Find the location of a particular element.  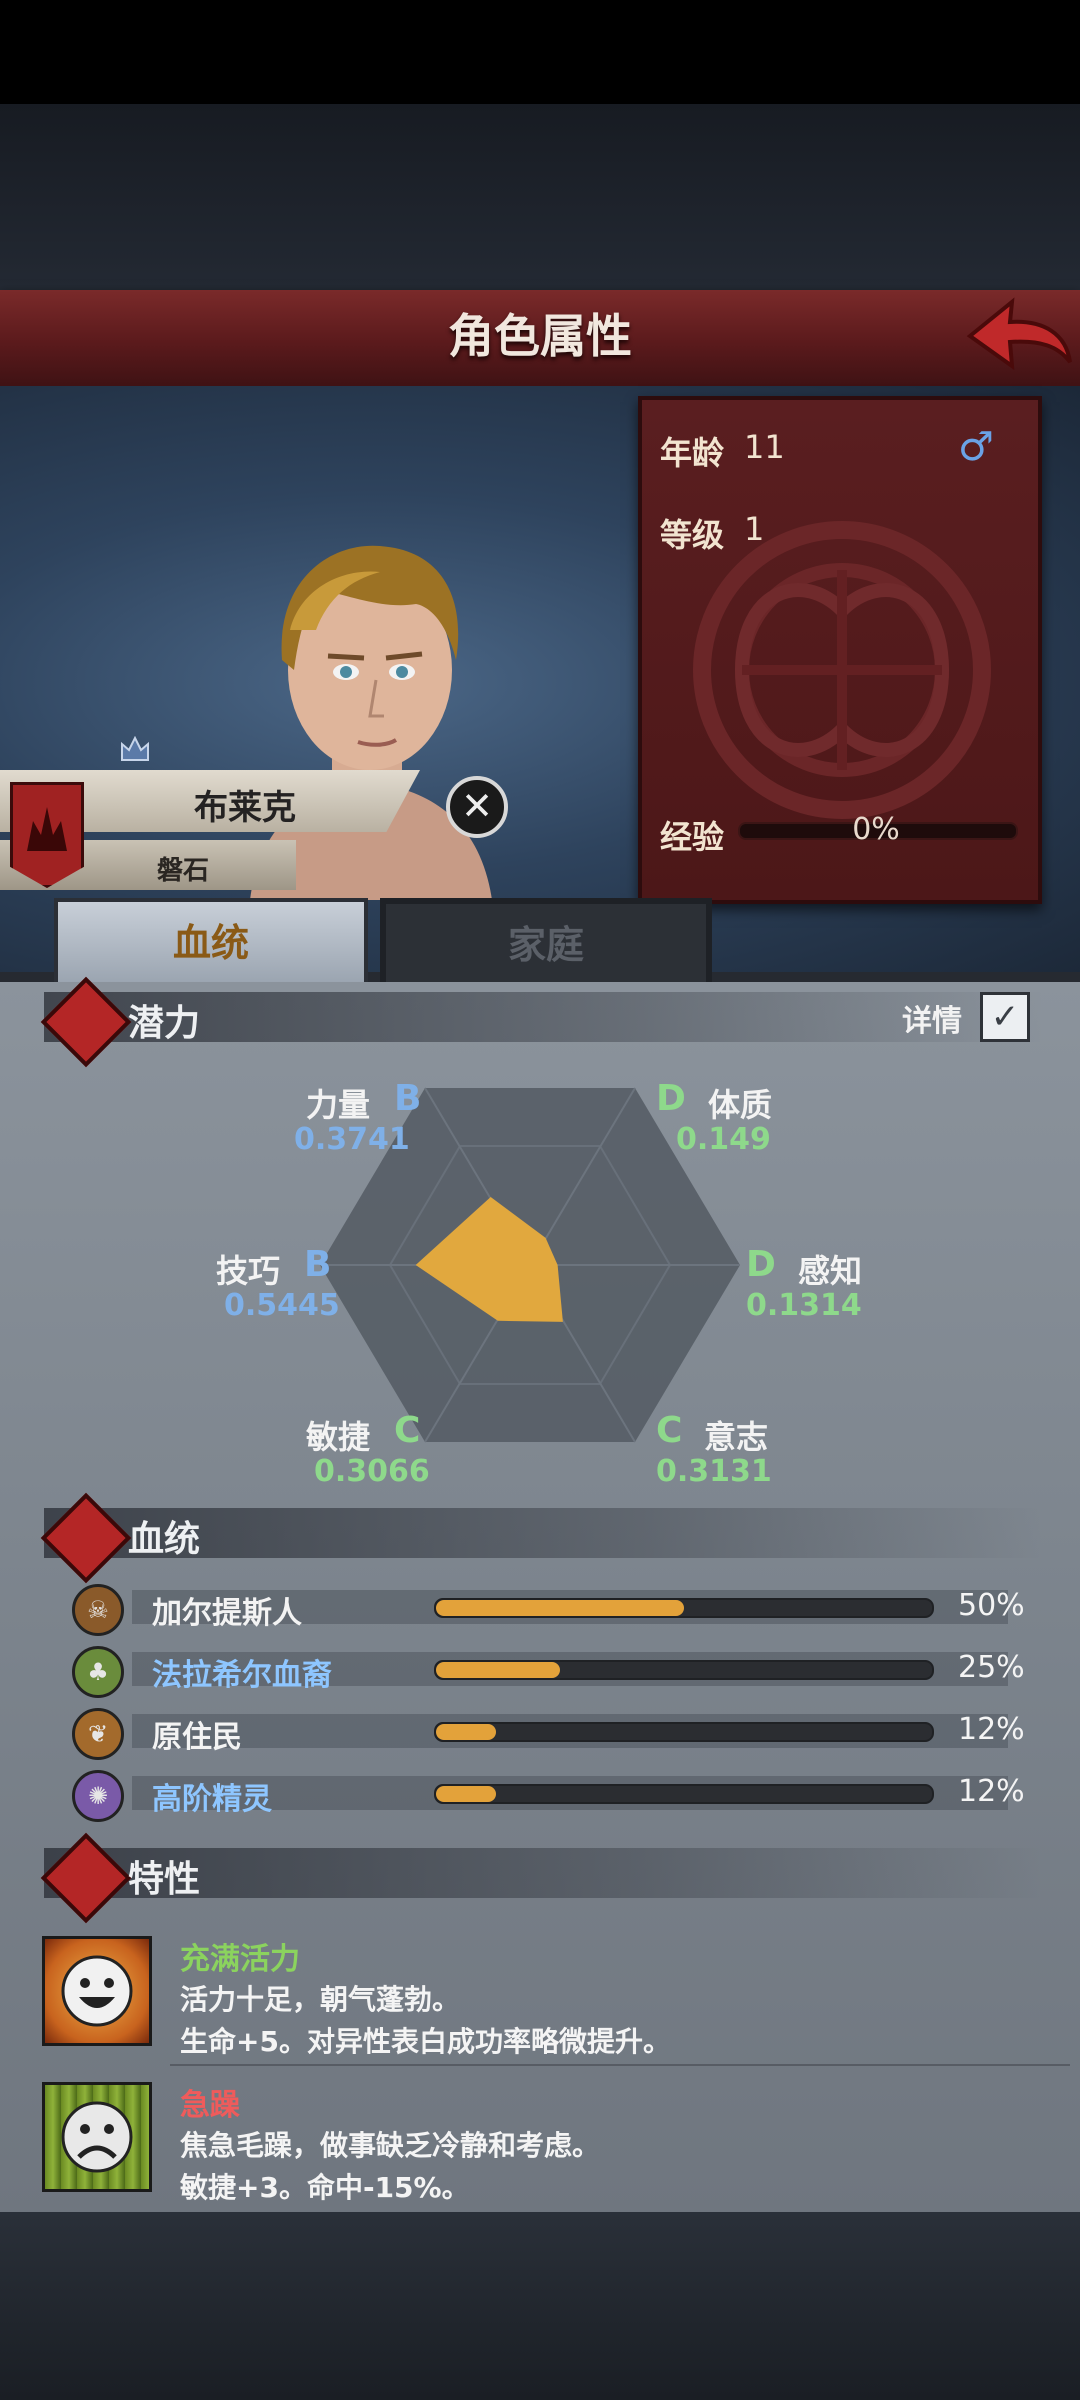

status-bar is located at coordinates (540, 52).